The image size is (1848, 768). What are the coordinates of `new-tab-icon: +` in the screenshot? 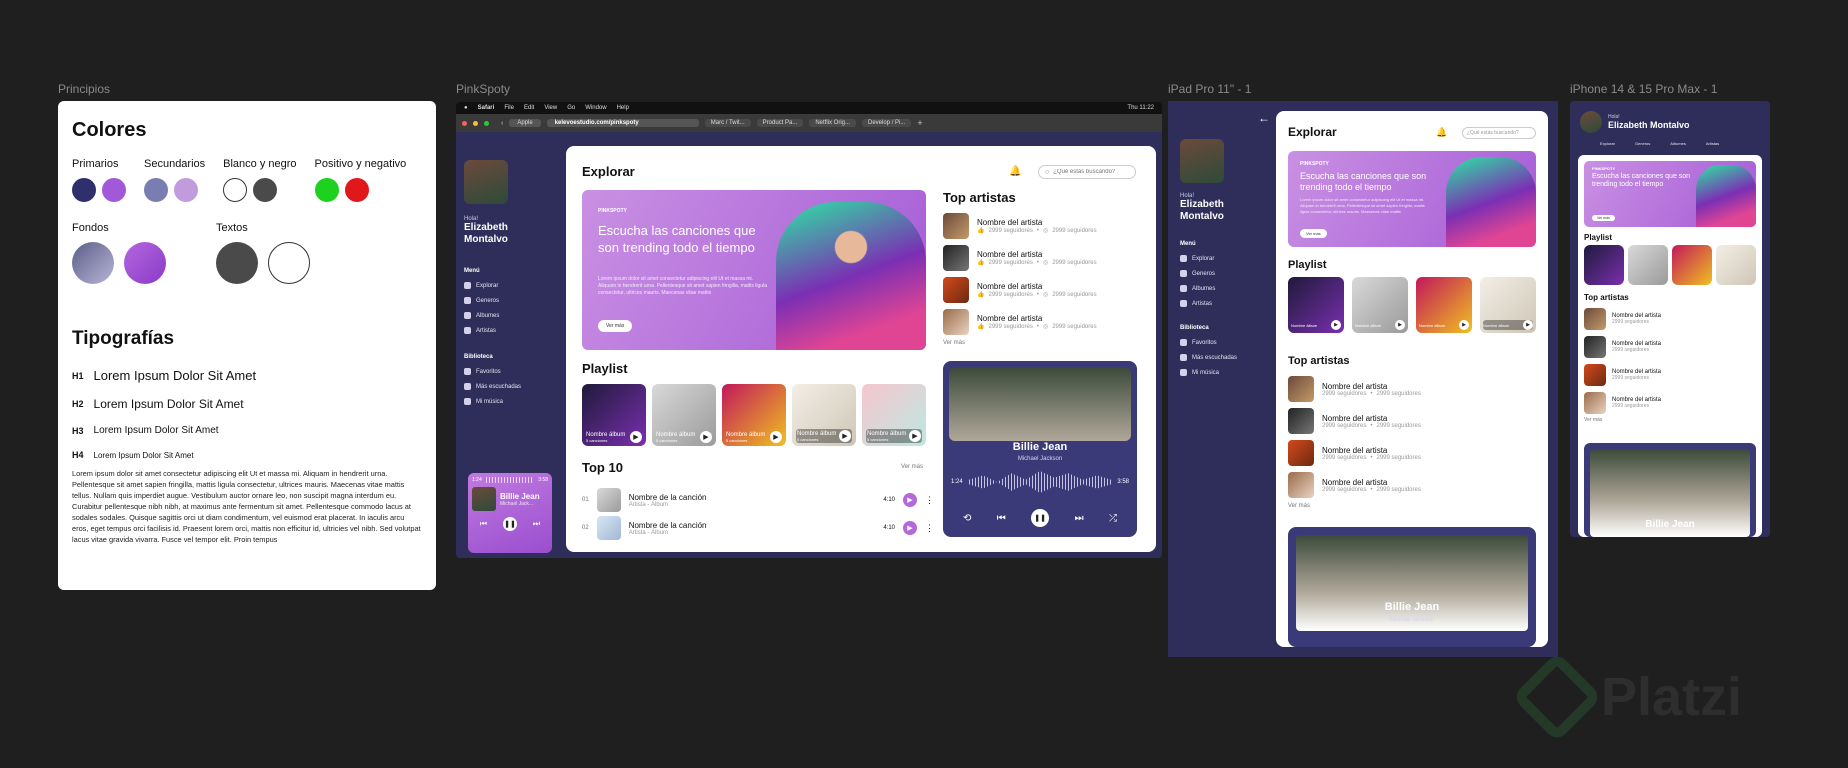 It's located at (919, 123).